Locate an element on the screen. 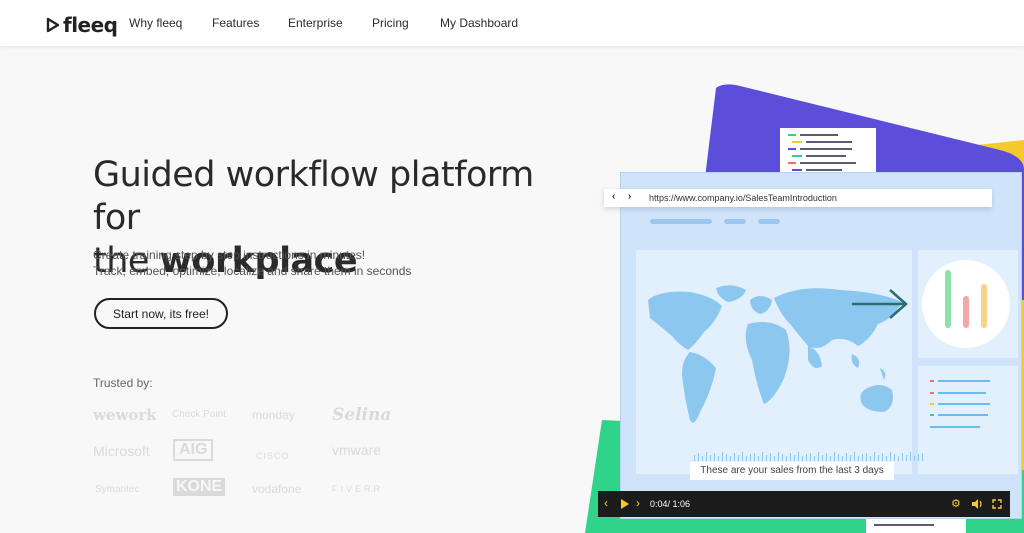 Image resolution: width=1024 pixels, height=533 pixels. brand-logo-checkpoint: Check Point is located at coordinates (199, 414).